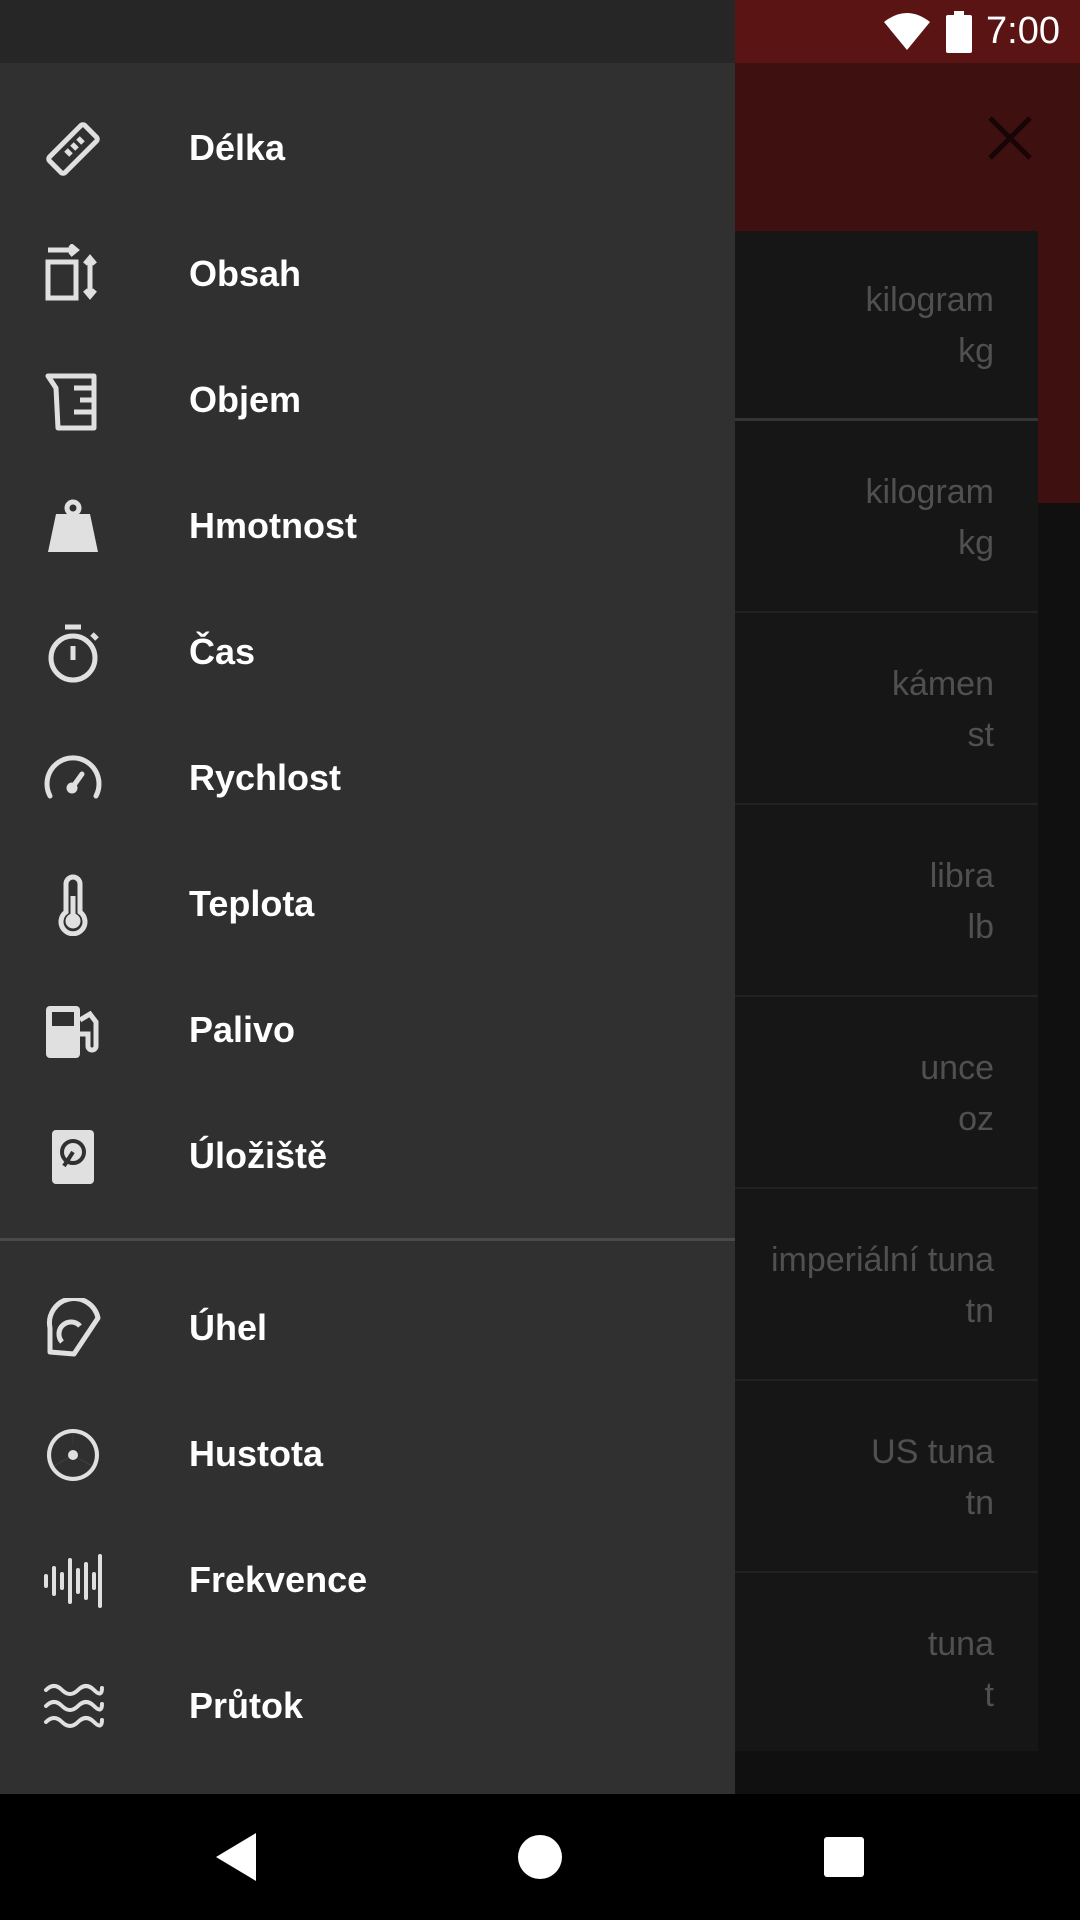 This screenshot has width=1080, height=1920. I want to click on system-nav-bar, so click(540, 1857).